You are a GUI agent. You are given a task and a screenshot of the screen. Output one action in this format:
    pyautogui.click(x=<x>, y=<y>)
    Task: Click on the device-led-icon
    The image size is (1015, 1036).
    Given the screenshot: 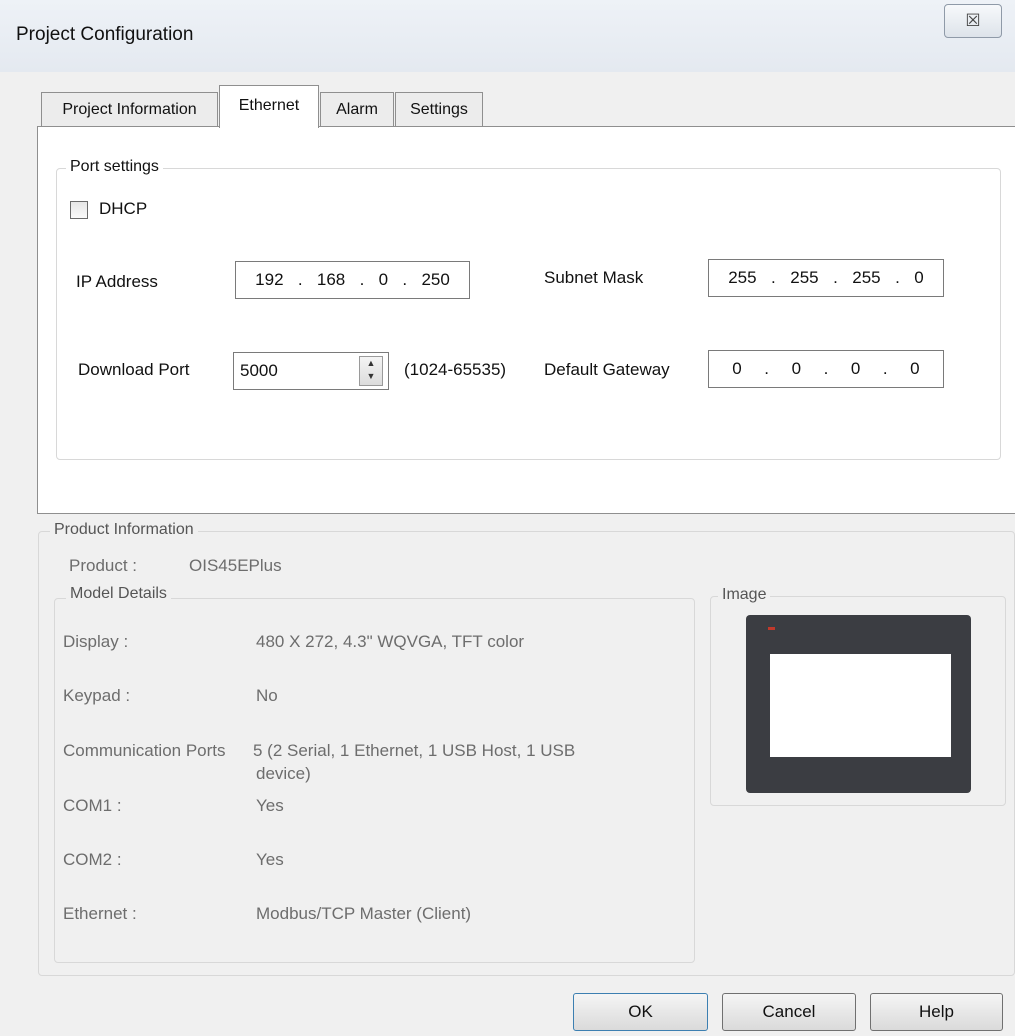 What is the action you would take?
    pyautogui.click(x=771, y=628)
    